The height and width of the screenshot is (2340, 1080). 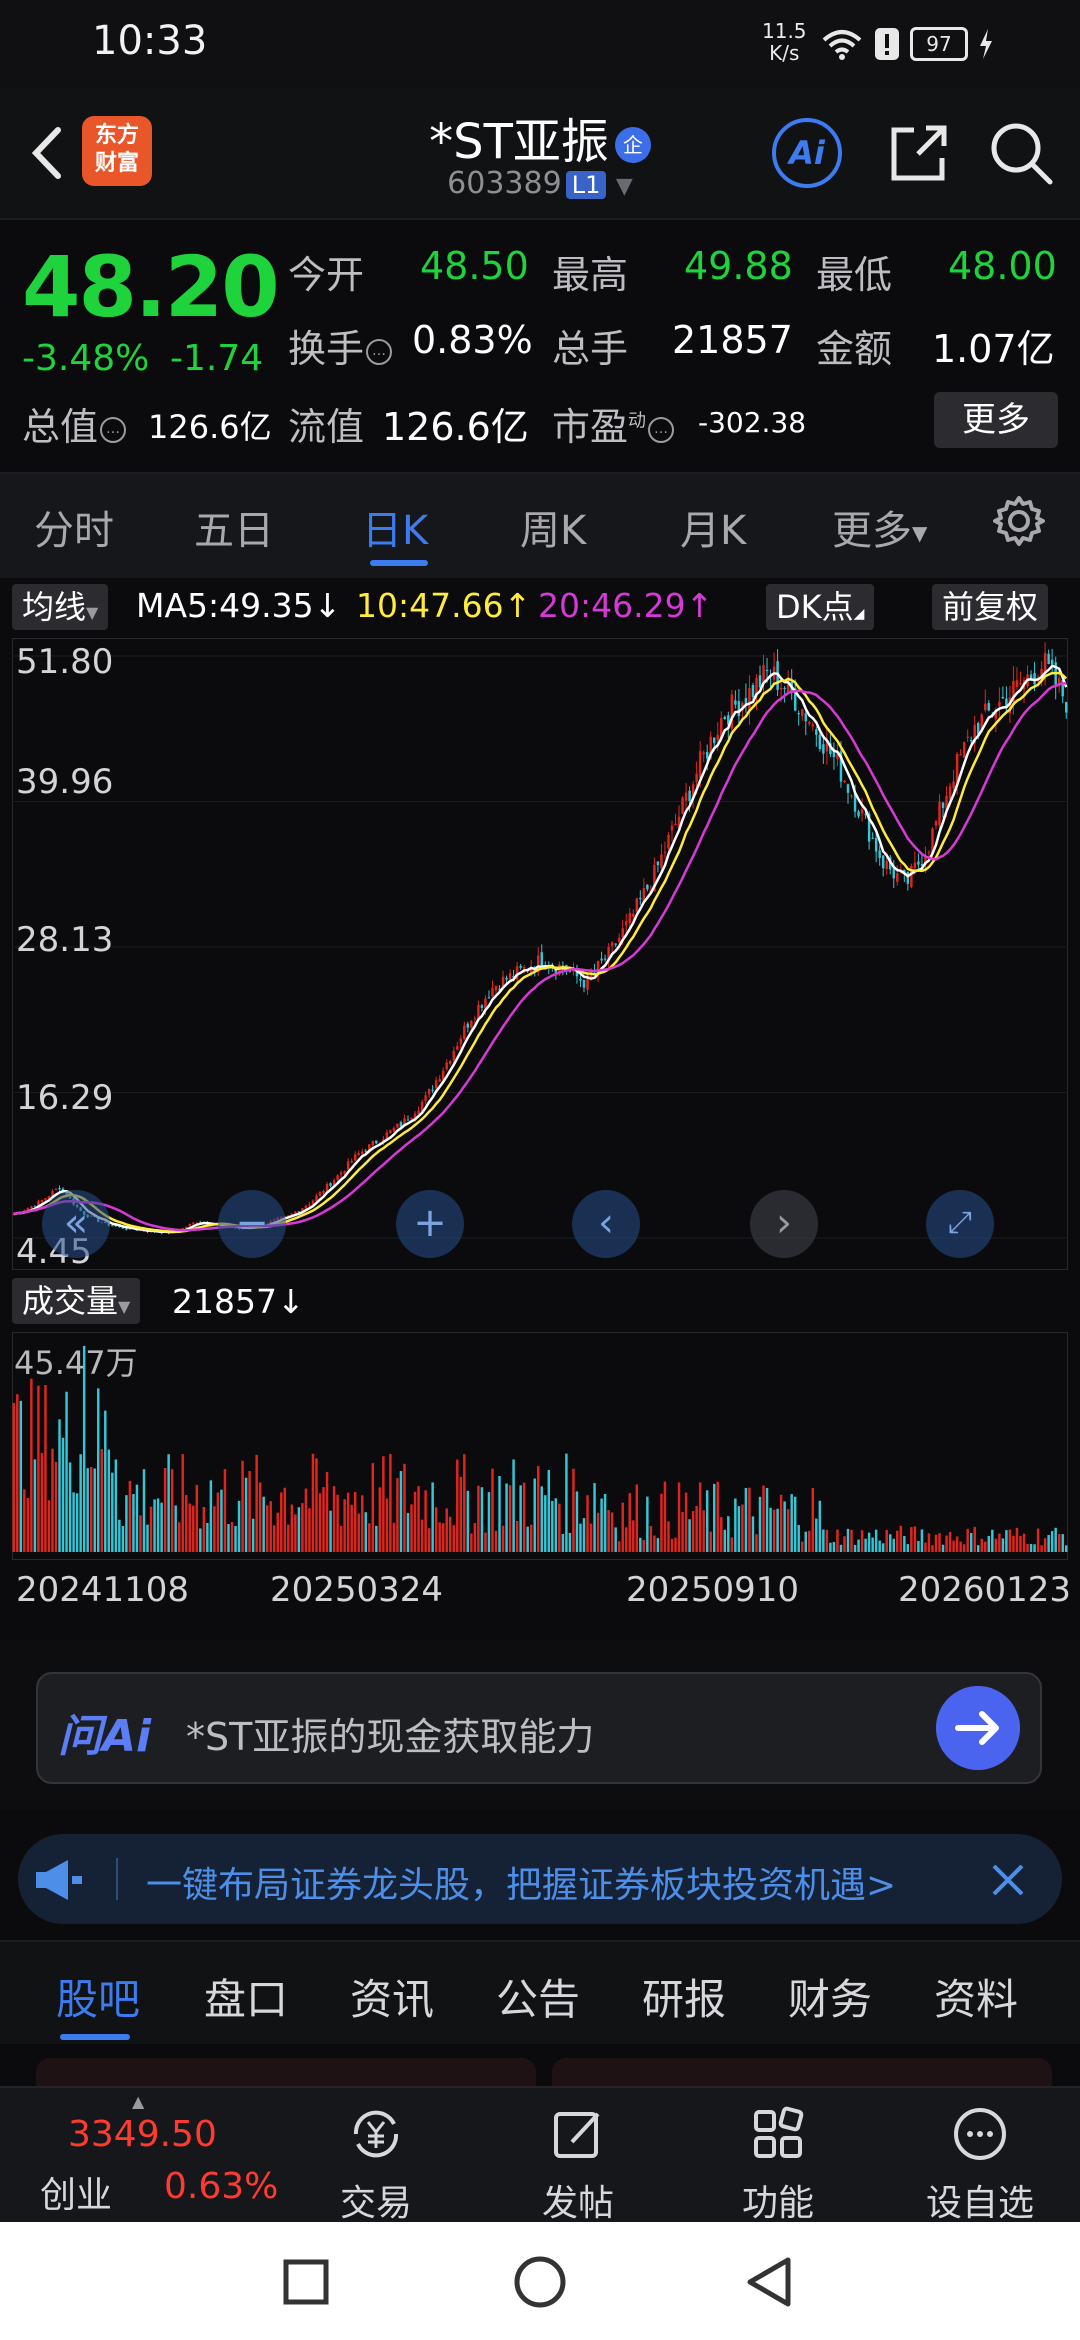 I want to click on volume-selector: 成交量▼, so click(x=76, y=1301).